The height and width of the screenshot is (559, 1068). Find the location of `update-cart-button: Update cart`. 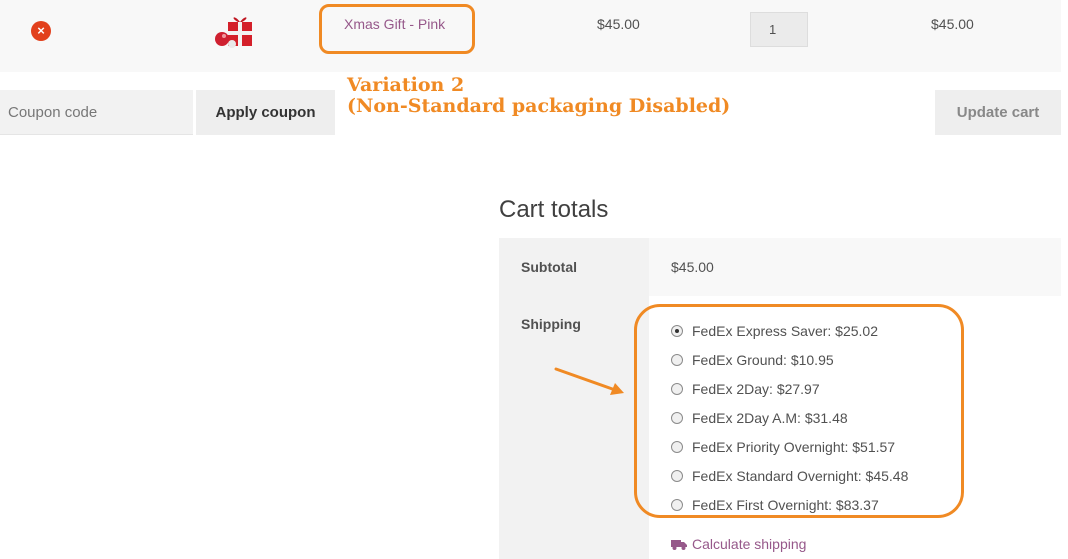

update-cart-button: Update cart is located at coordinates (998, 112).